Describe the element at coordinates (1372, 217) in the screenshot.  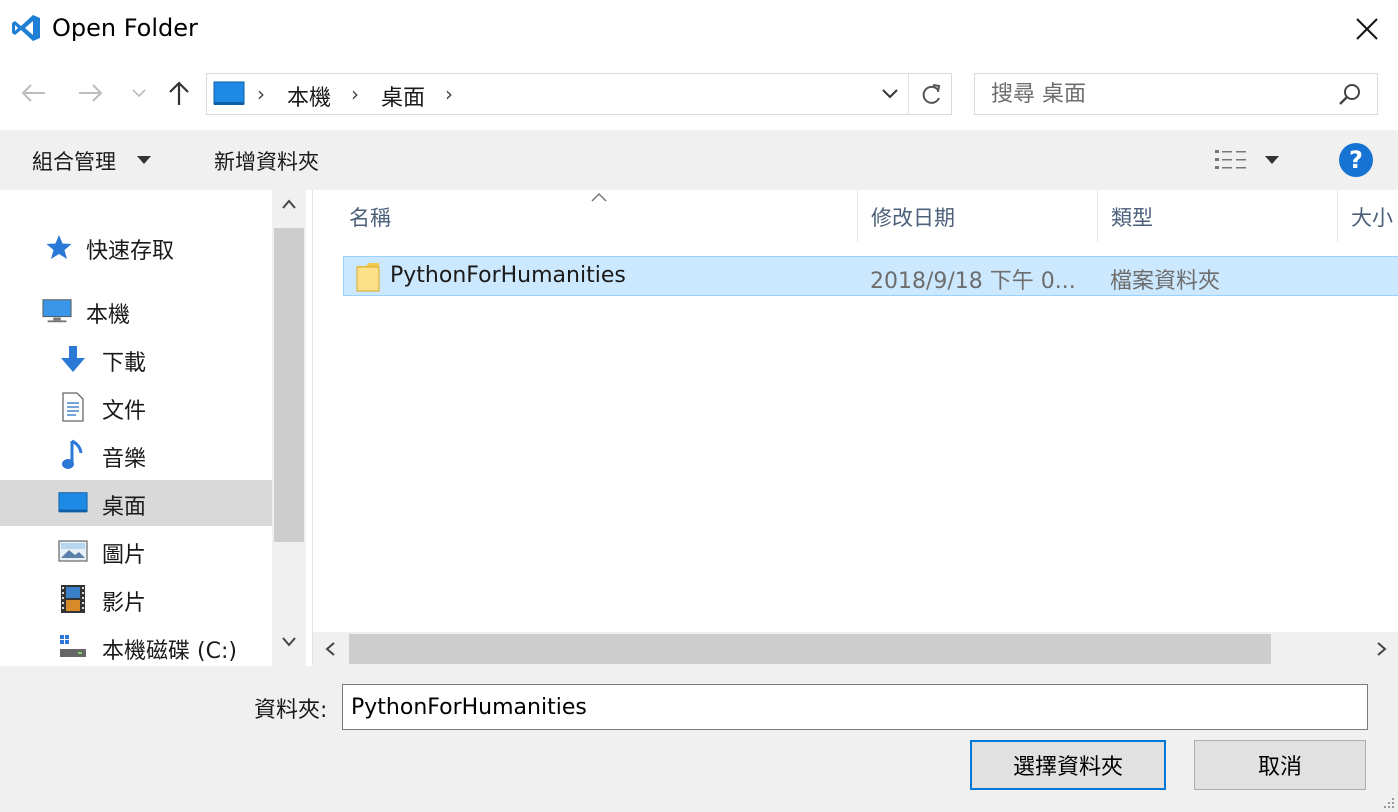
I see `column-header-size: 大小` at that location.